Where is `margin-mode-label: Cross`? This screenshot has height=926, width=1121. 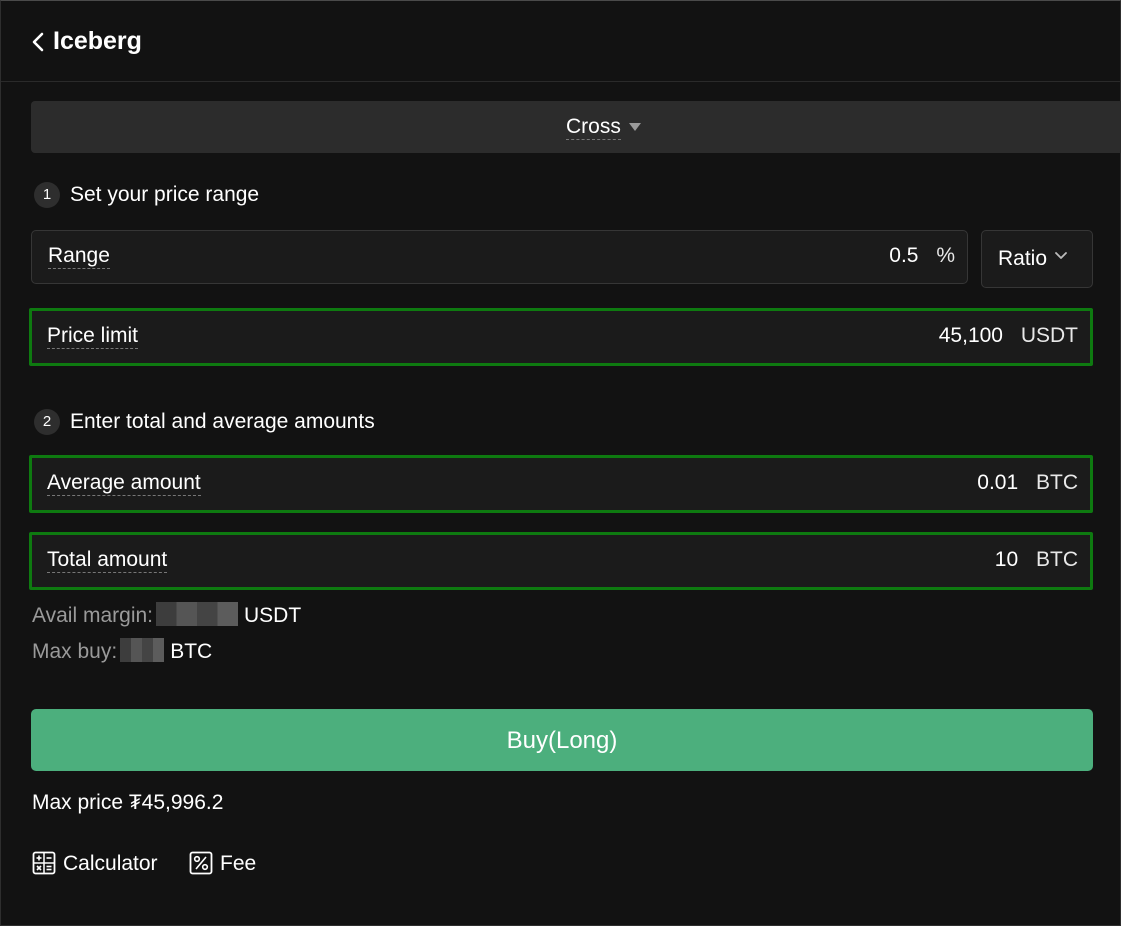 margin-mode-label: Cross is located at coordinates (593, 127).